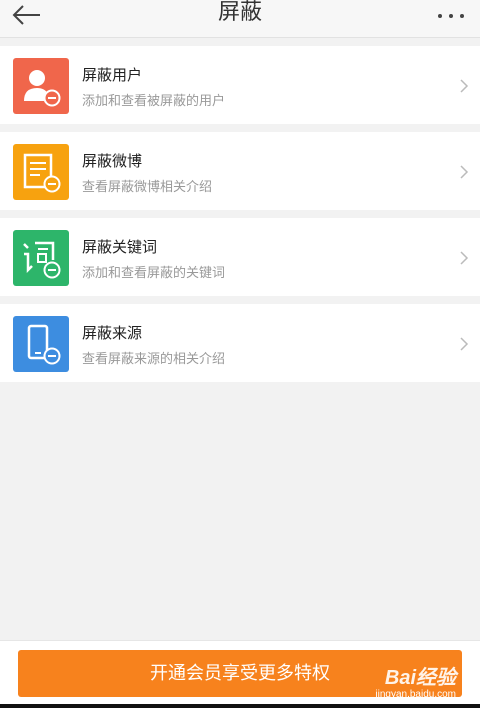 The image size is (480, 708). What do you see at coordinates (41, 344) in the screenshot?
I see `block-source-icon` at bounding box center [41, 344].